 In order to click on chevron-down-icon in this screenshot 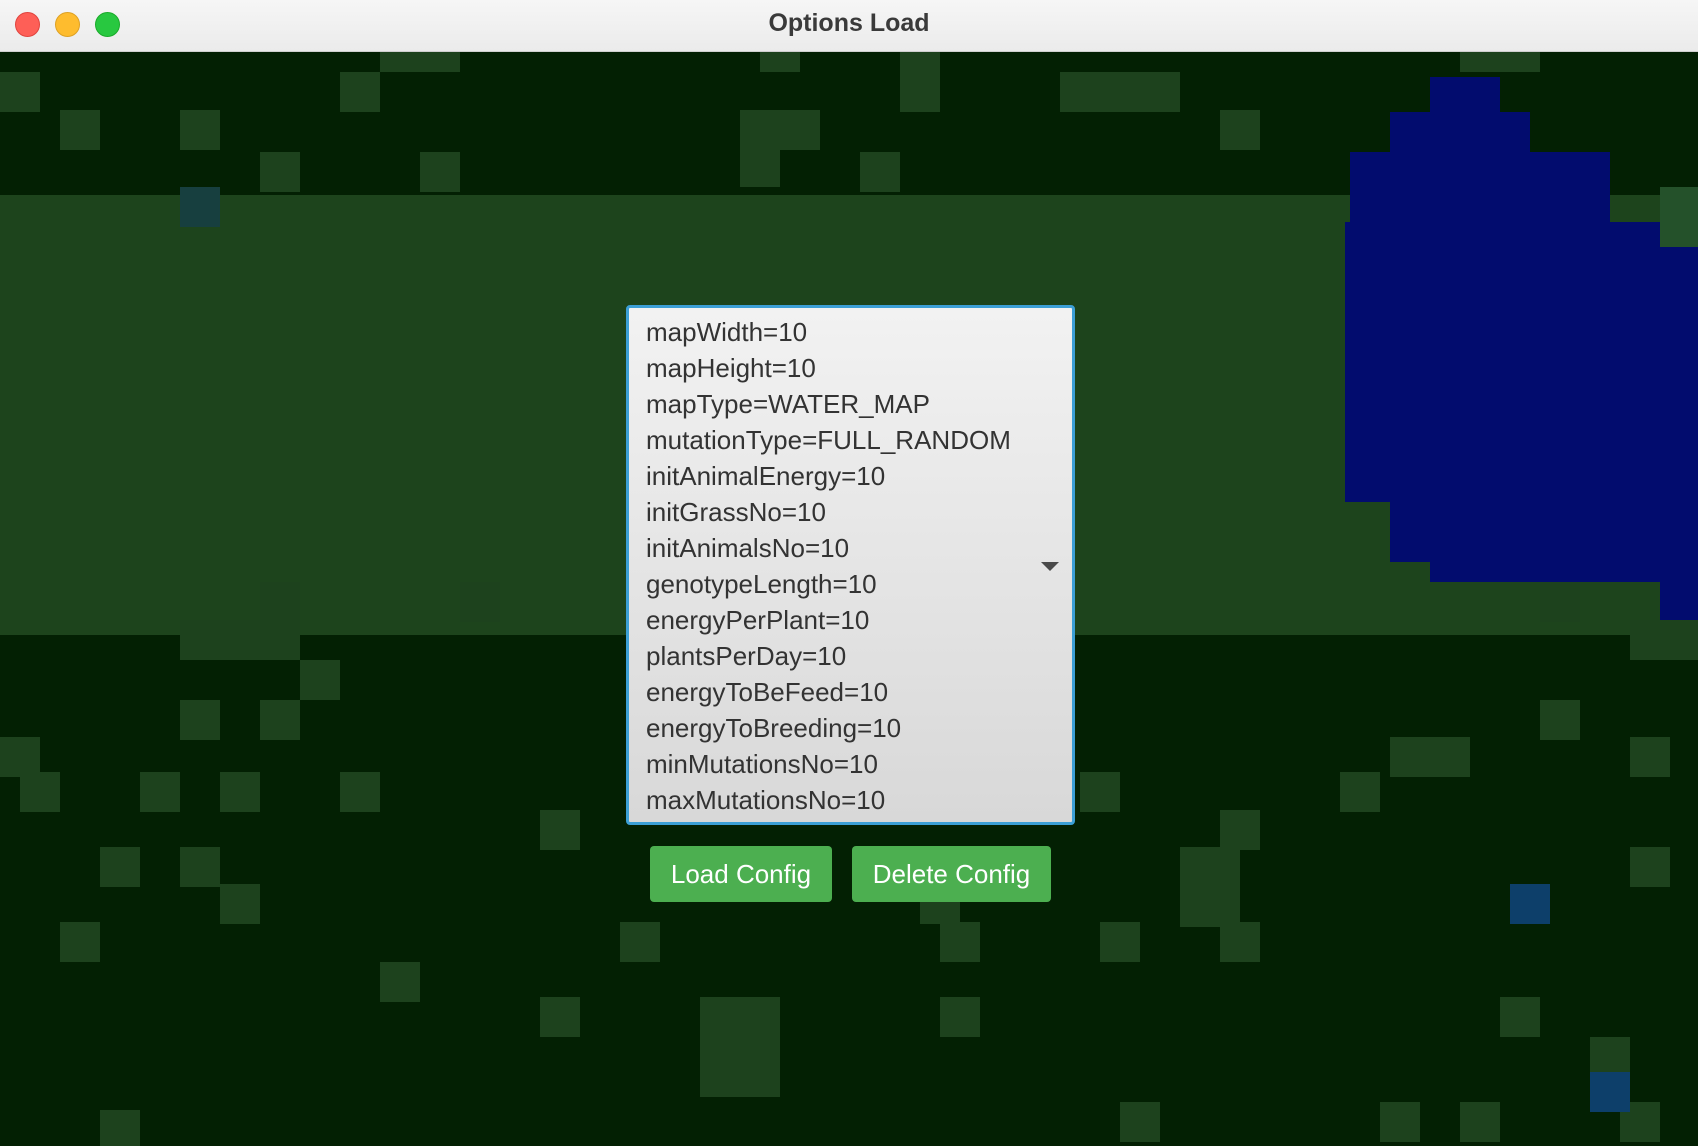, I will do `click(1050, 566)`.